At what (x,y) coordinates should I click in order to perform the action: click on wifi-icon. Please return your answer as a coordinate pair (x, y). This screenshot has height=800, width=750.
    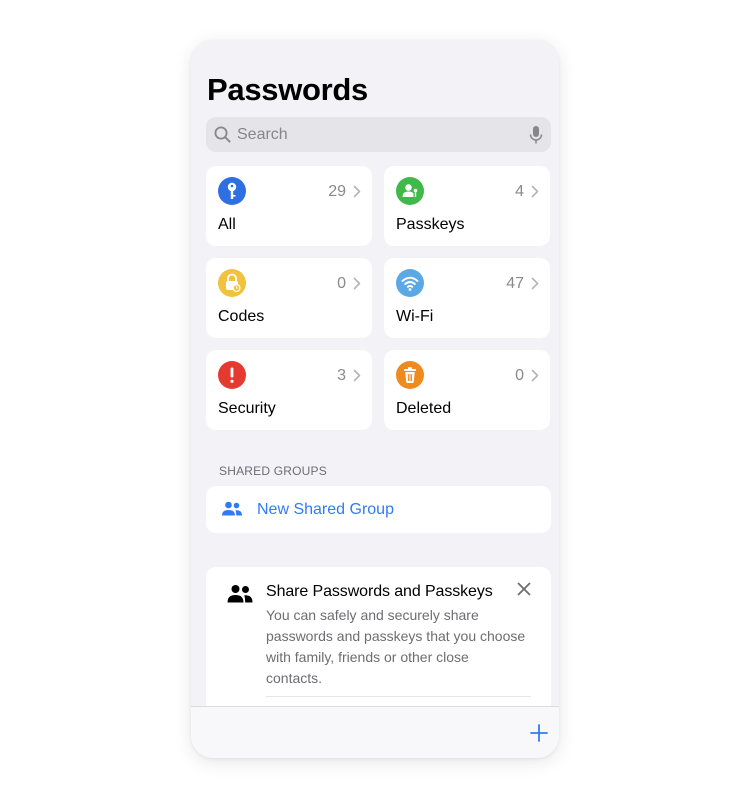
    Looking at the image, I should click on (410, 283).